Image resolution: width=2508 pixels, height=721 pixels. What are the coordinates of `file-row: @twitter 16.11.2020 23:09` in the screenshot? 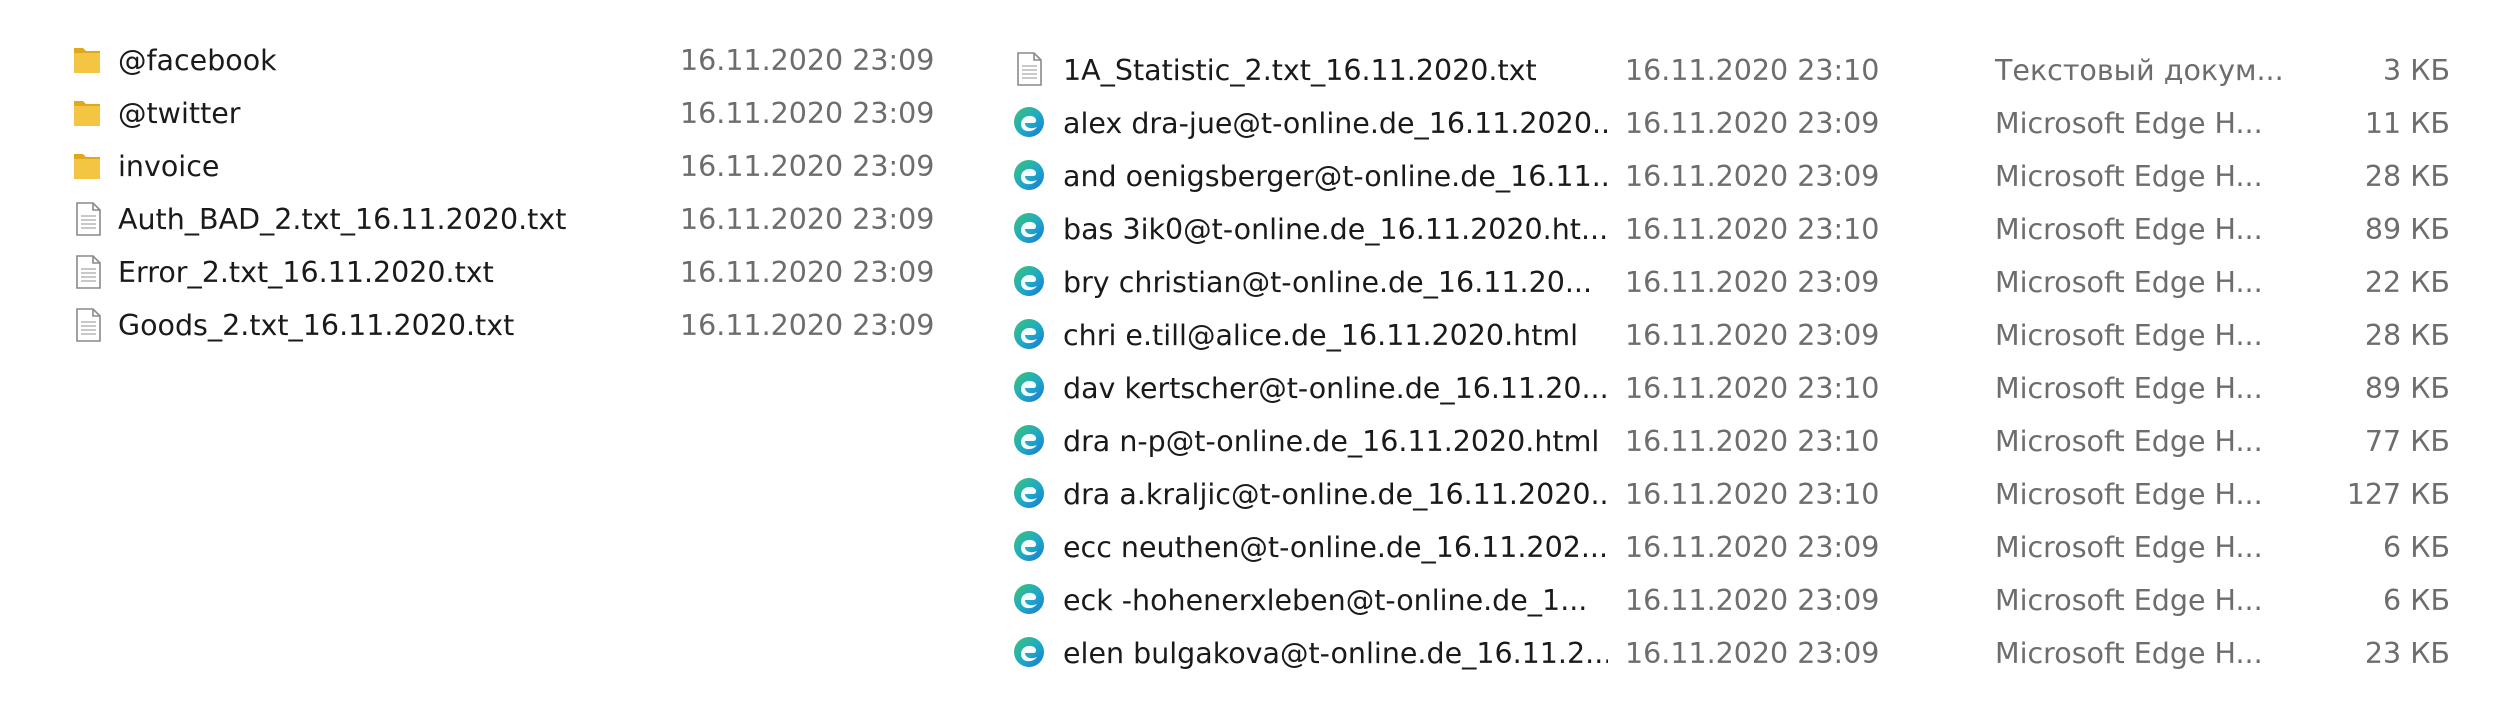 It's located at (480, 113).